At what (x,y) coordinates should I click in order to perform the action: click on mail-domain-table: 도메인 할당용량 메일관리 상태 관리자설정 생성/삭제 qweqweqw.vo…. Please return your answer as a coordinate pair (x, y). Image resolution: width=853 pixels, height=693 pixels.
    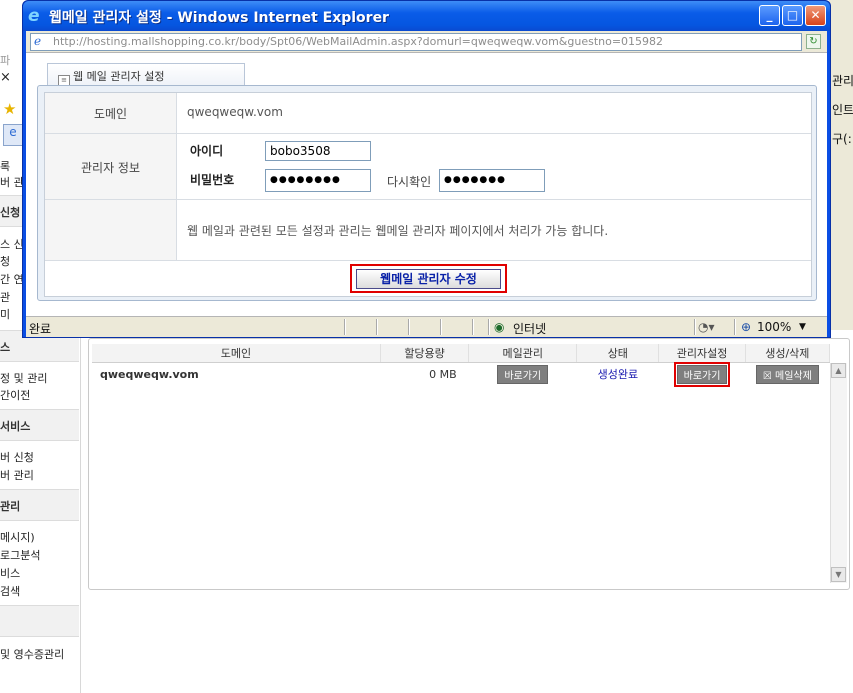
    Looking at the image, I should click on (461, 365).